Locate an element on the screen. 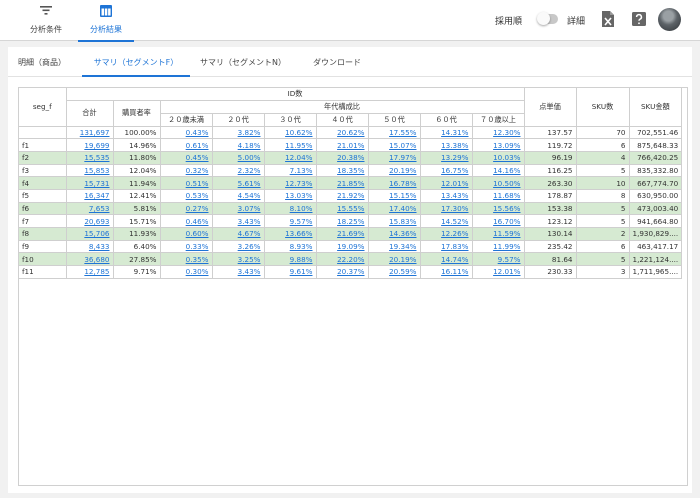 The width and height of the screenshot is (700, 498). cell-age-share-link: 5.61% is located at coordinates (249, 183).